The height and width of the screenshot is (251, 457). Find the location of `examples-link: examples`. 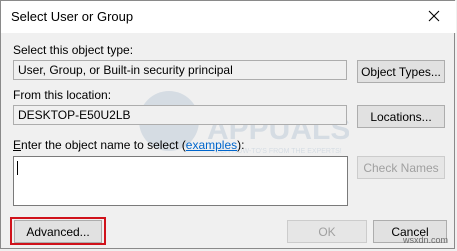

examples-link: examples is located at coordinates (211, 145).